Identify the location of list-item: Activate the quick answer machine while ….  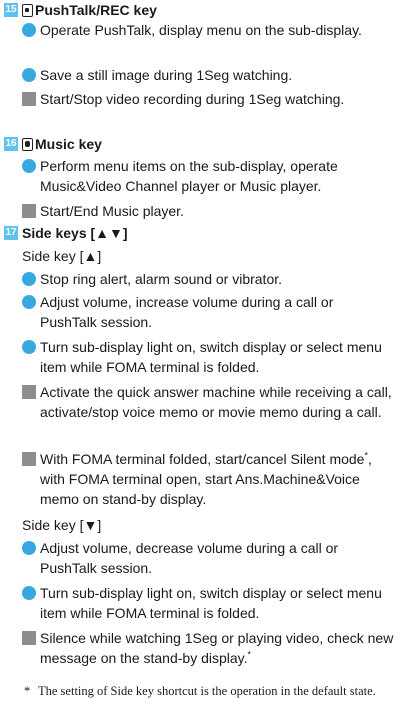
(208, 402).